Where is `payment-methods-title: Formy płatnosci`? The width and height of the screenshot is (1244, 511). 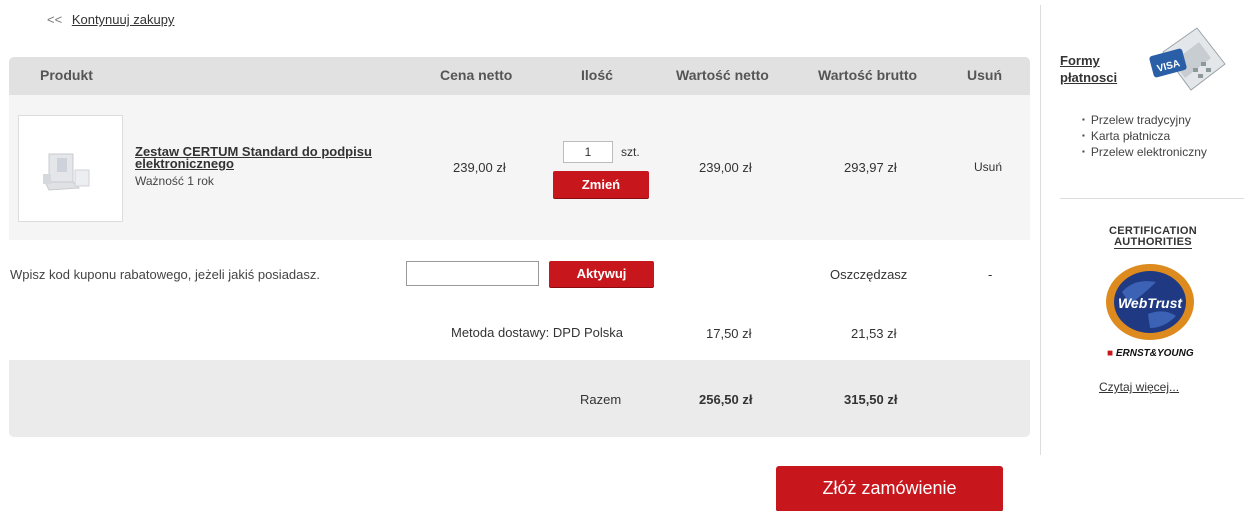
payment-methods-title: Formy płatnosci is located at coordinates (1095, 69).